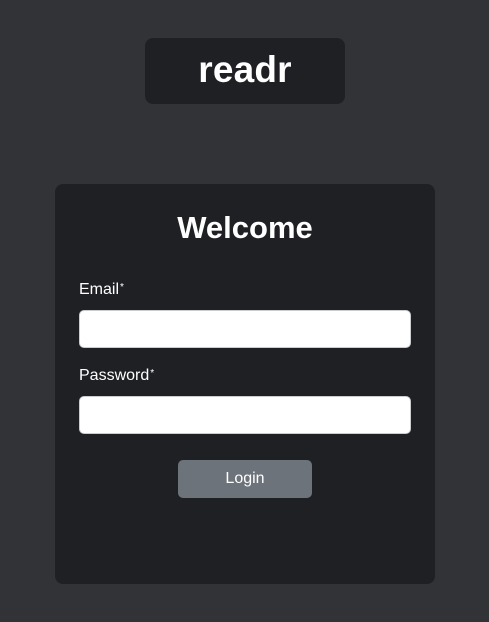 This screenshot has height=622, width=489. I want to click on email-label: Email*, so click(101, 290).